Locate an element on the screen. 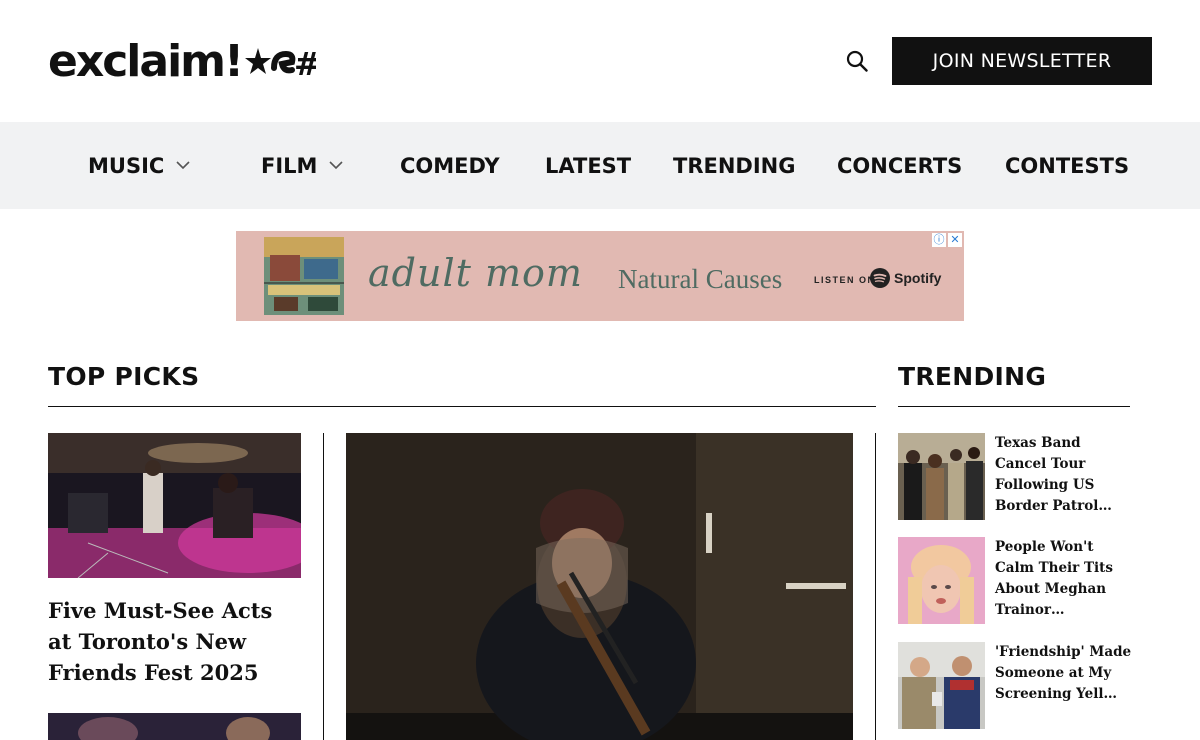  search-icon is located at coordinates (857, 61).